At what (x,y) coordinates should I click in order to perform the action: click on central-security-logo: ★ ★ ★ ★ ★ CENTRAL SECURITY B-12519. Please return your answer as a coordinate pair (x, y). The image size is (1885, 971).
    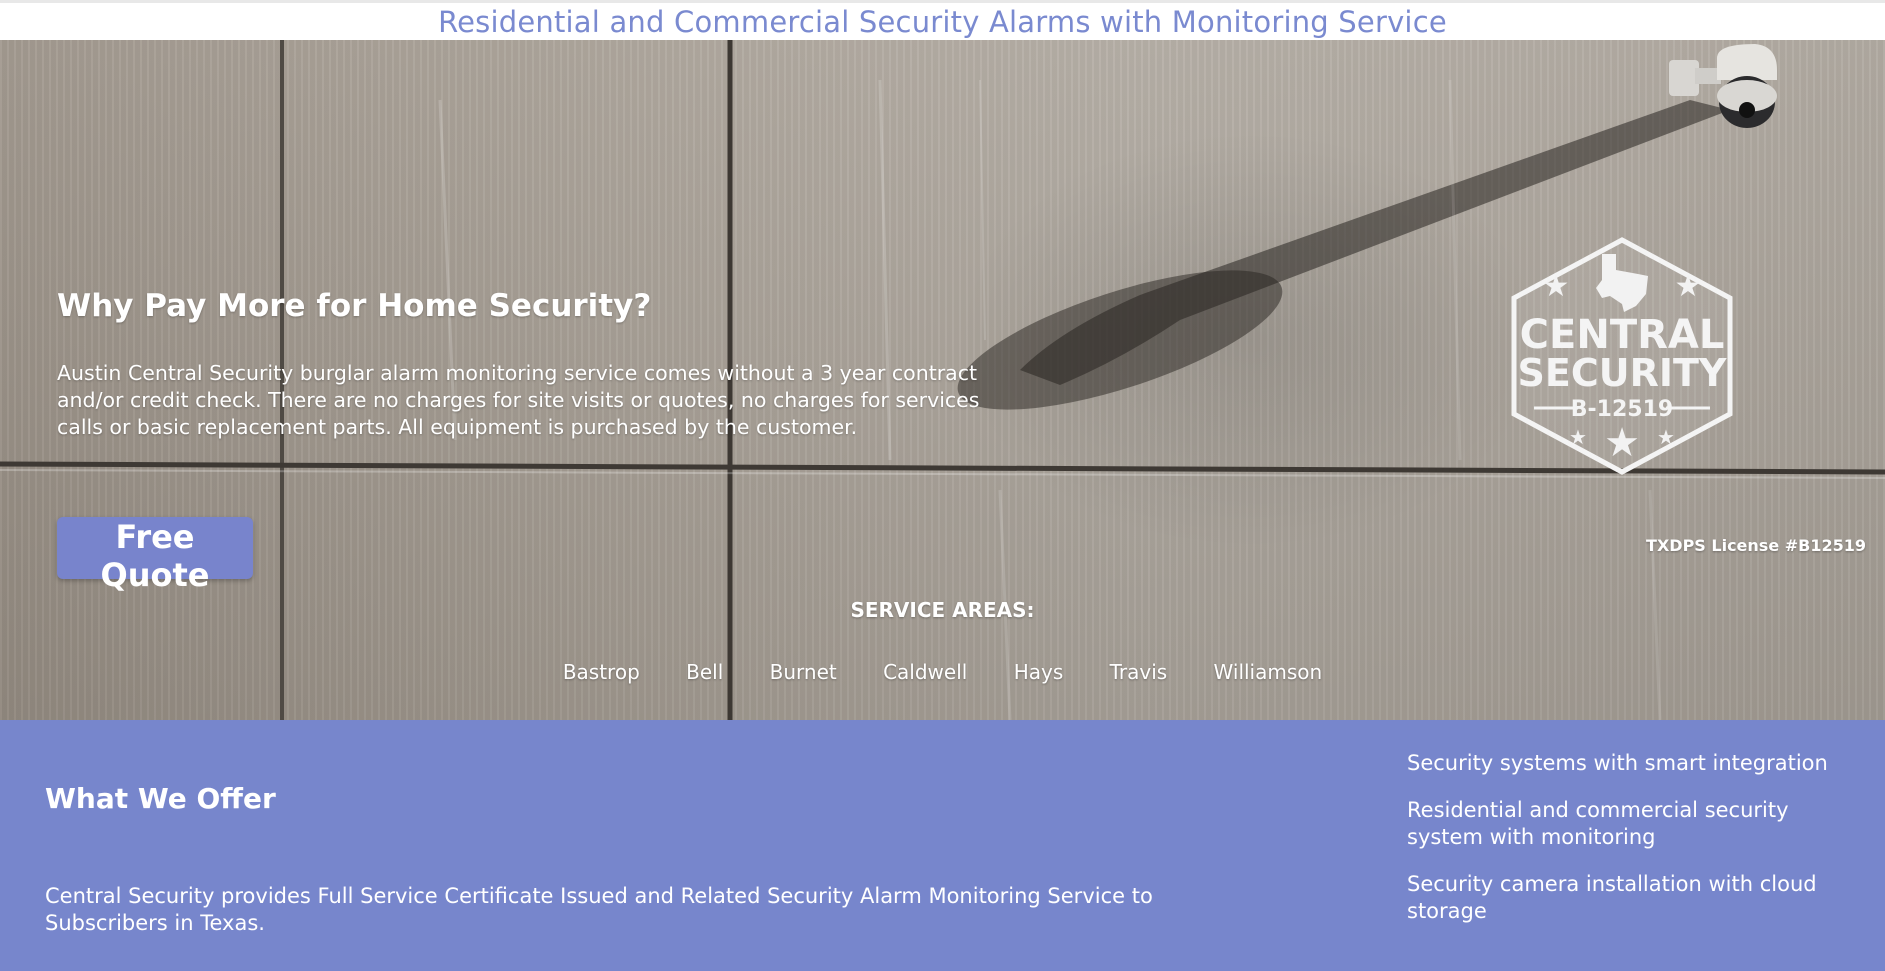
    Looking at the image, I should click on (1622, 356).